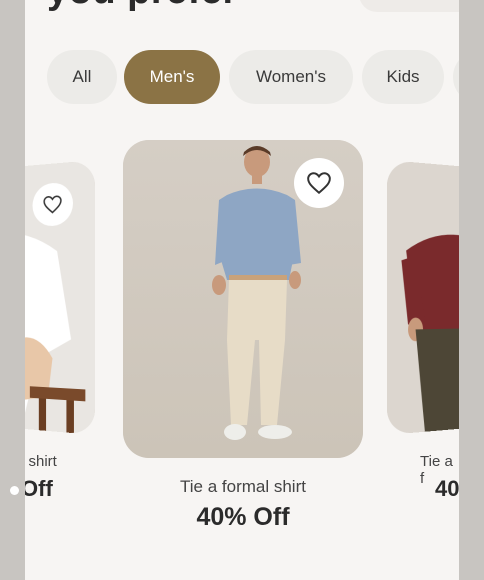 The image size is (484, 580). What do you see at coordinates (172, 77) in the screenshot?
I see `category-chip-mens: Men's` at bounding box center [172, 77].